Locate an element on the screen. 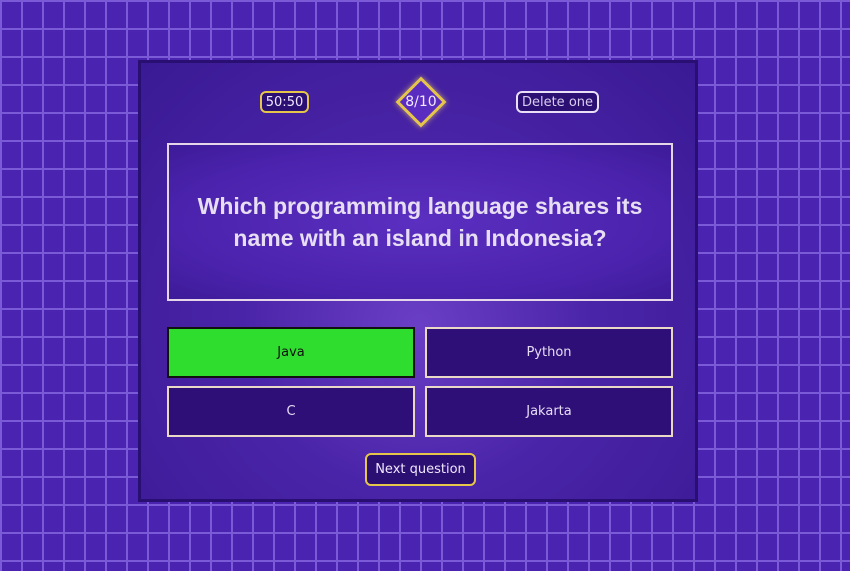  answer-option-python: Python is located at coordinates (549, 352).